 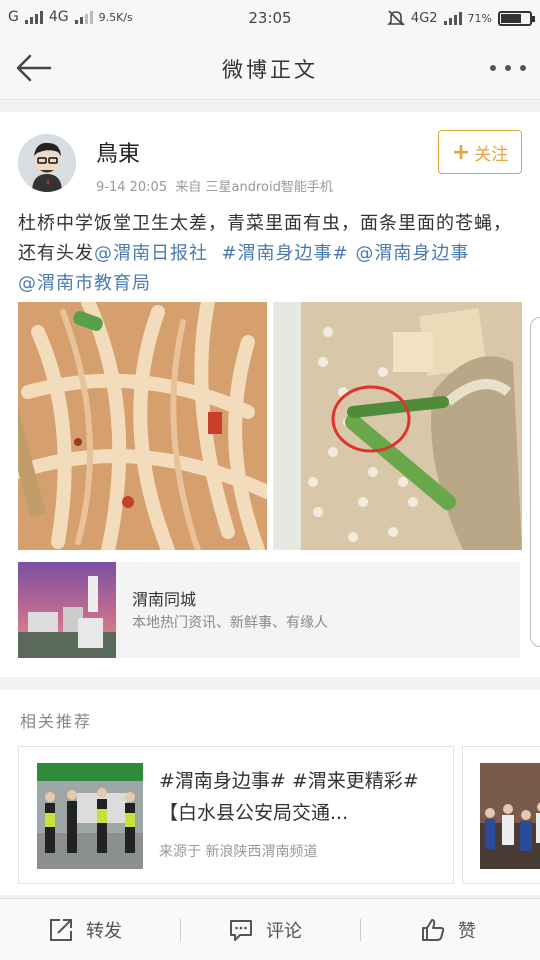 I want to click on recommendations-header: 相关推荐, so click(x=56, y=721).